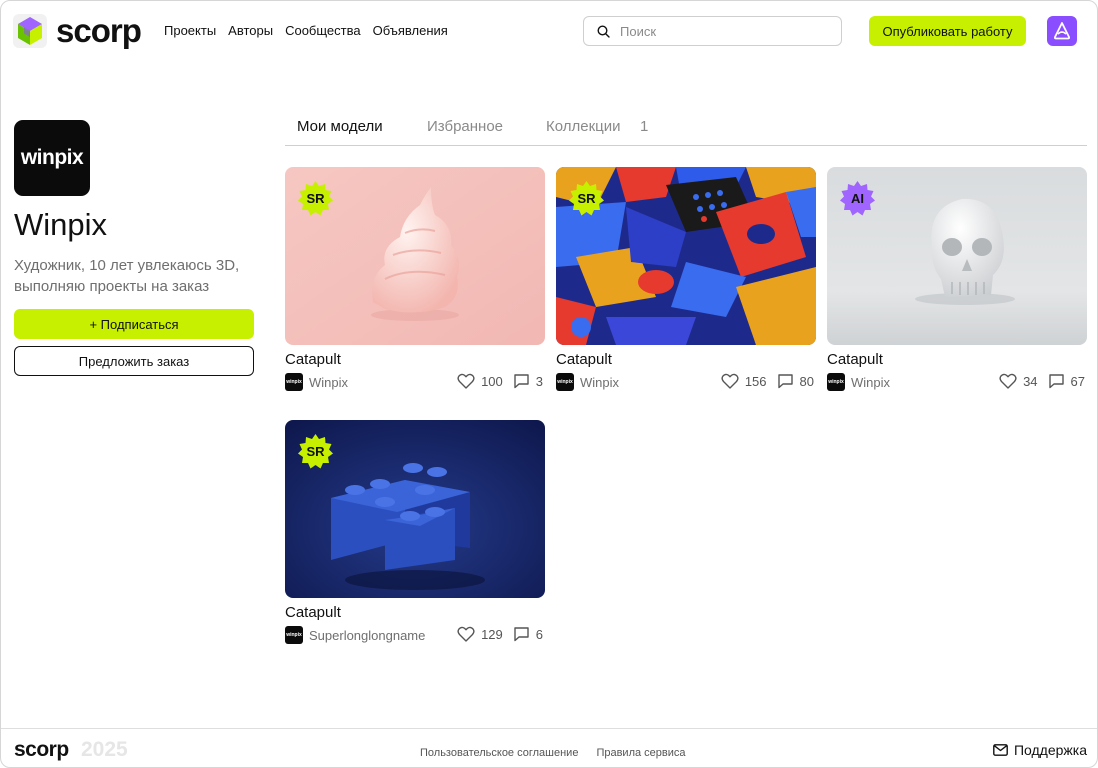 This screenshot has height=768, width=1098. Describe the element at coordinates (1066, 381) in the screenshot. I see `comment-button: 67` at that location.